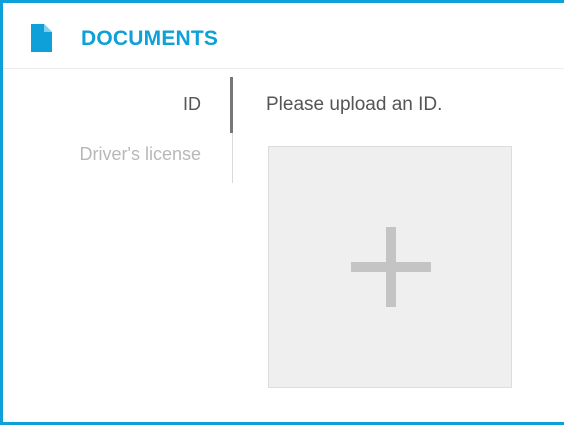 The image size is (564, 425). I want to click on page-title: DOCUMENTS, so click(150, 38).